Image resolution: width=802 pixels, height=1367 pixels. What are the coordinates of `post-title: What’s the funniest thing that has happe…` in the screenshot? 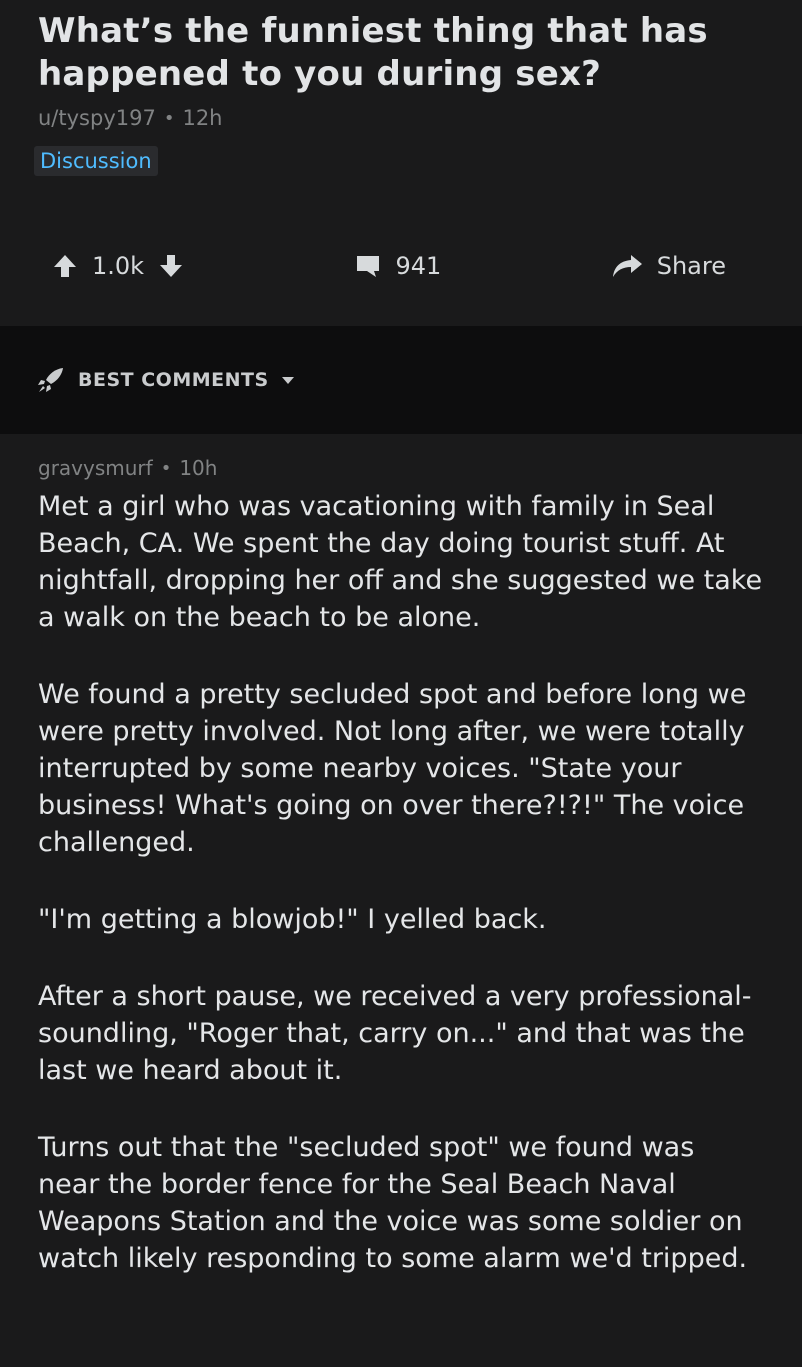 It's located at (401, 53).